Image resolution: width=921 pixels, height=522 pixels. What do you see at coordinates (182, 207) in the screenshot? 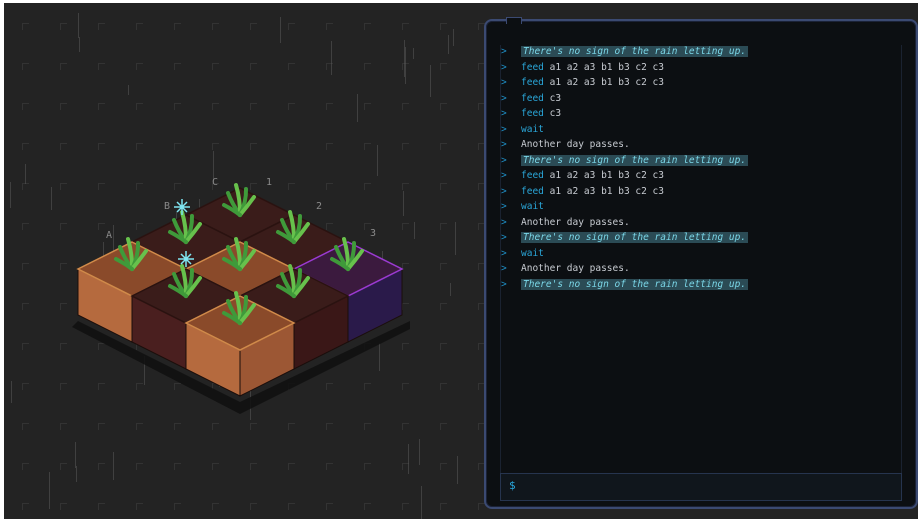
I see `water-sparkle-icon` at bounding box center [182, 207].